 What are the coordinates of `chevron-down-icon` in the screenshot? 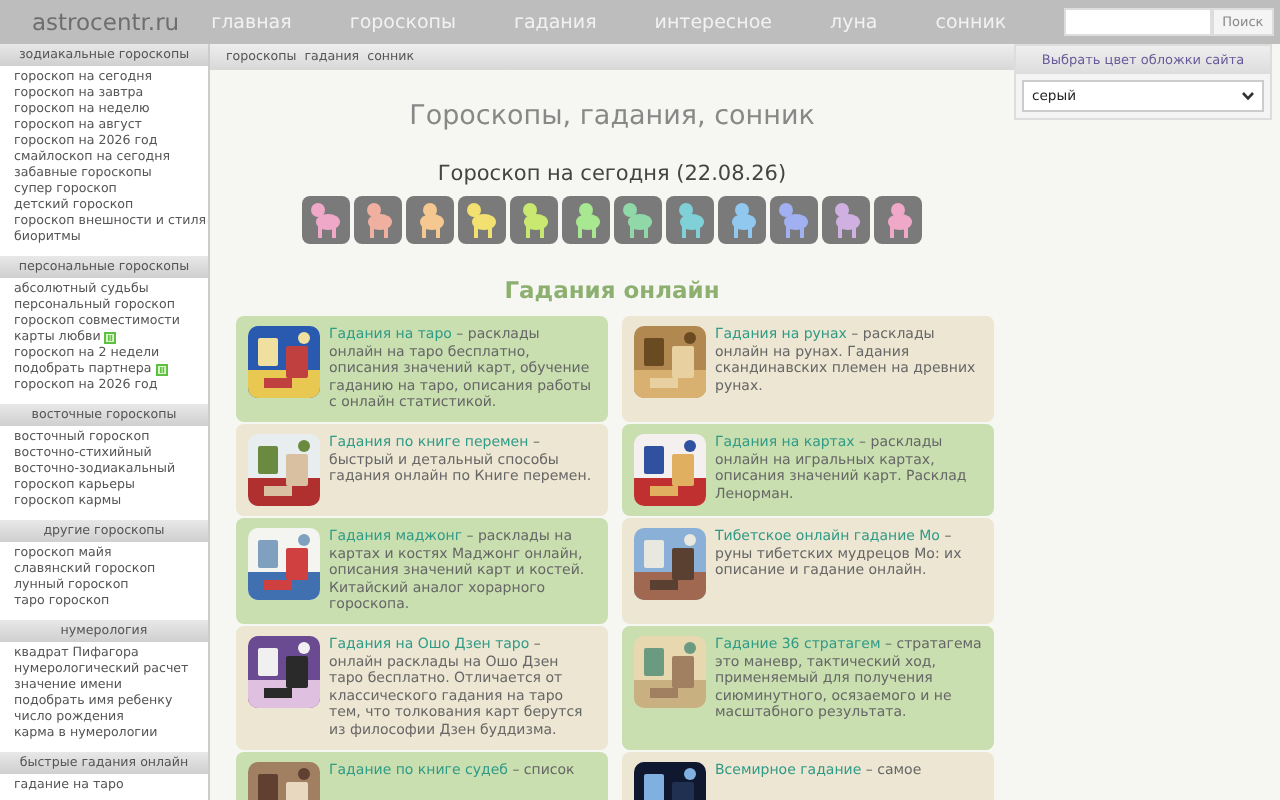 It's located at (1248, 96).